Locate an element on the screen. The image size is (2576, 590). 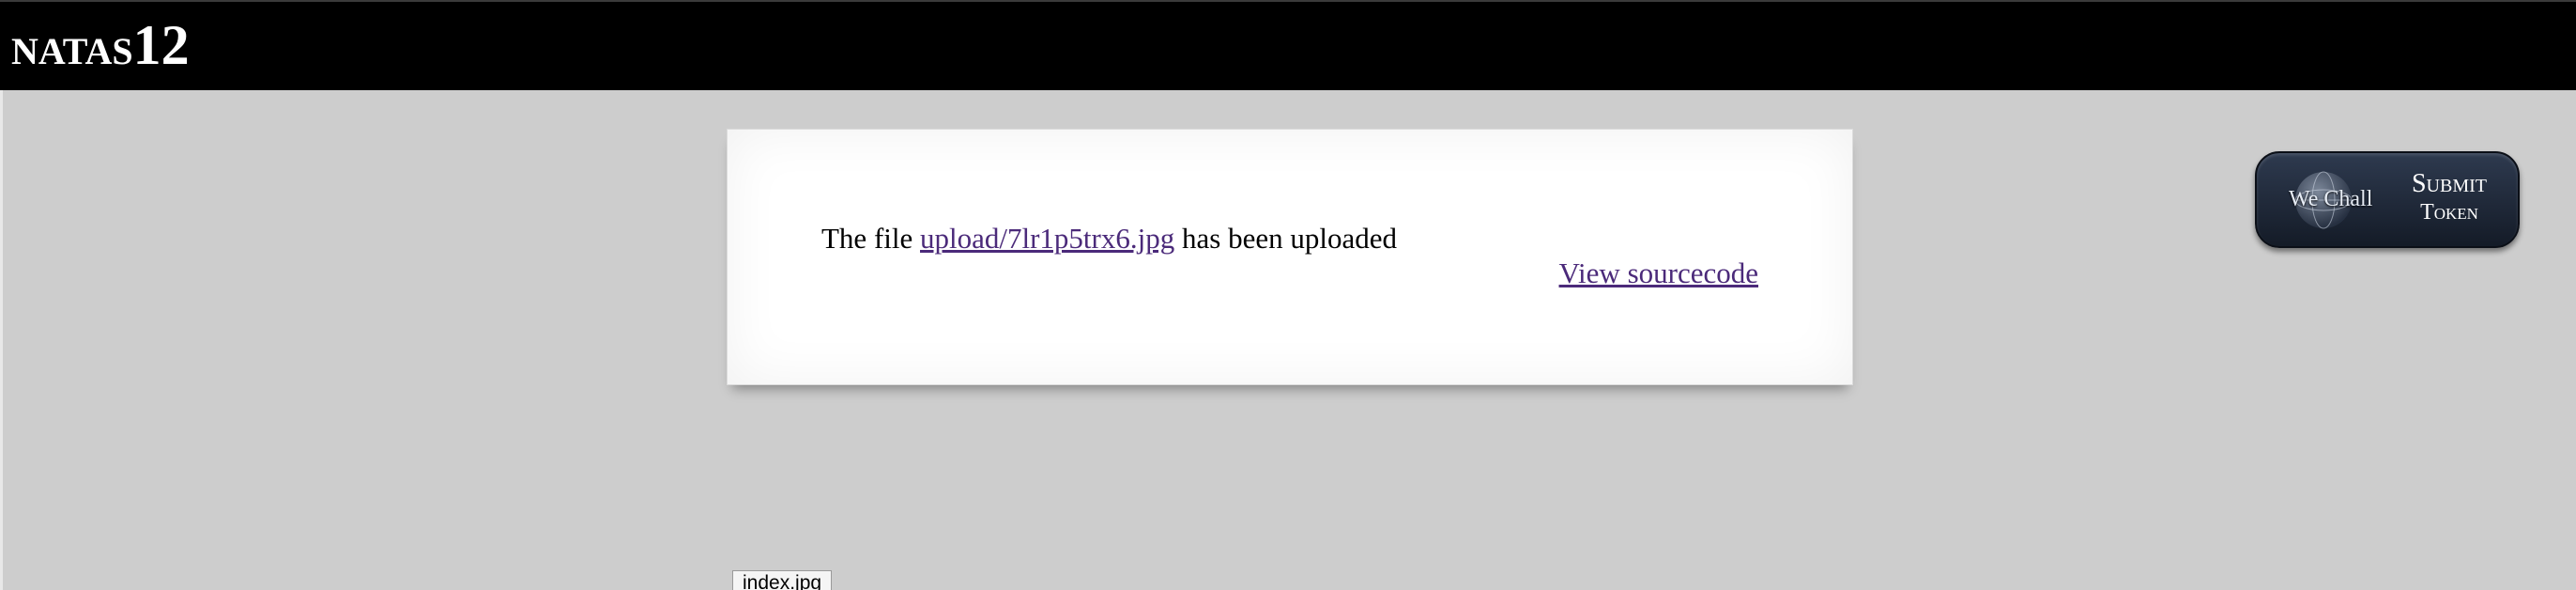
view-sourcecode-link: View sourcecode is located at coordinates (1659, 273).